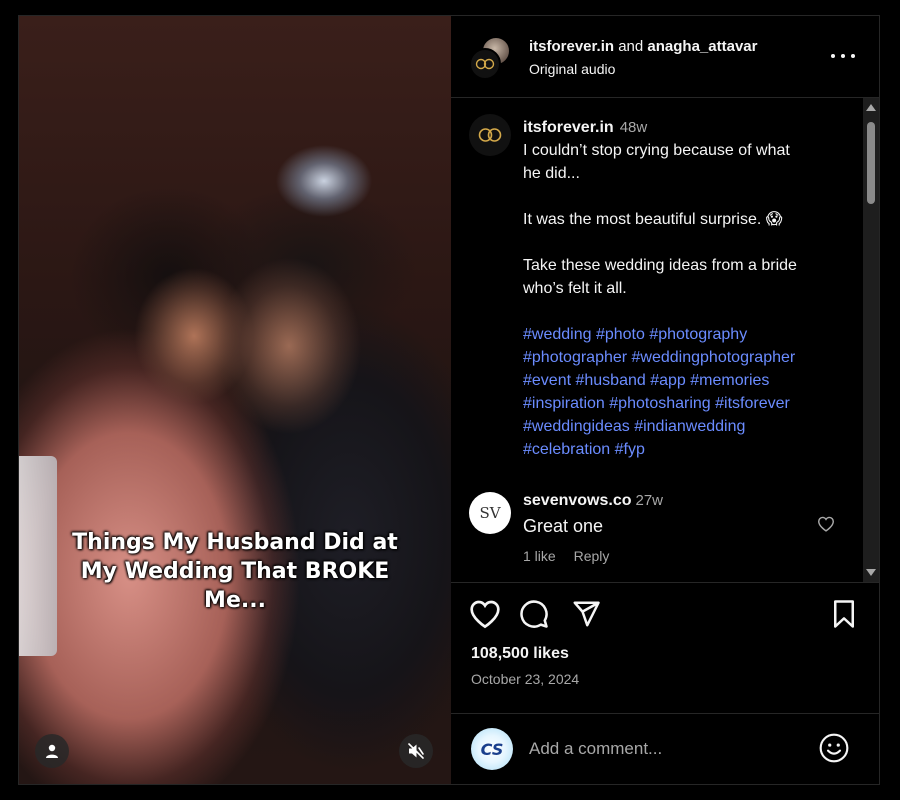 This screenshot has height=800, width=900. Describe the element at coordinates (688, 403) in the screenshot. I see `hashtag-line: #inspiration #photosharing #itsforever` at that location.